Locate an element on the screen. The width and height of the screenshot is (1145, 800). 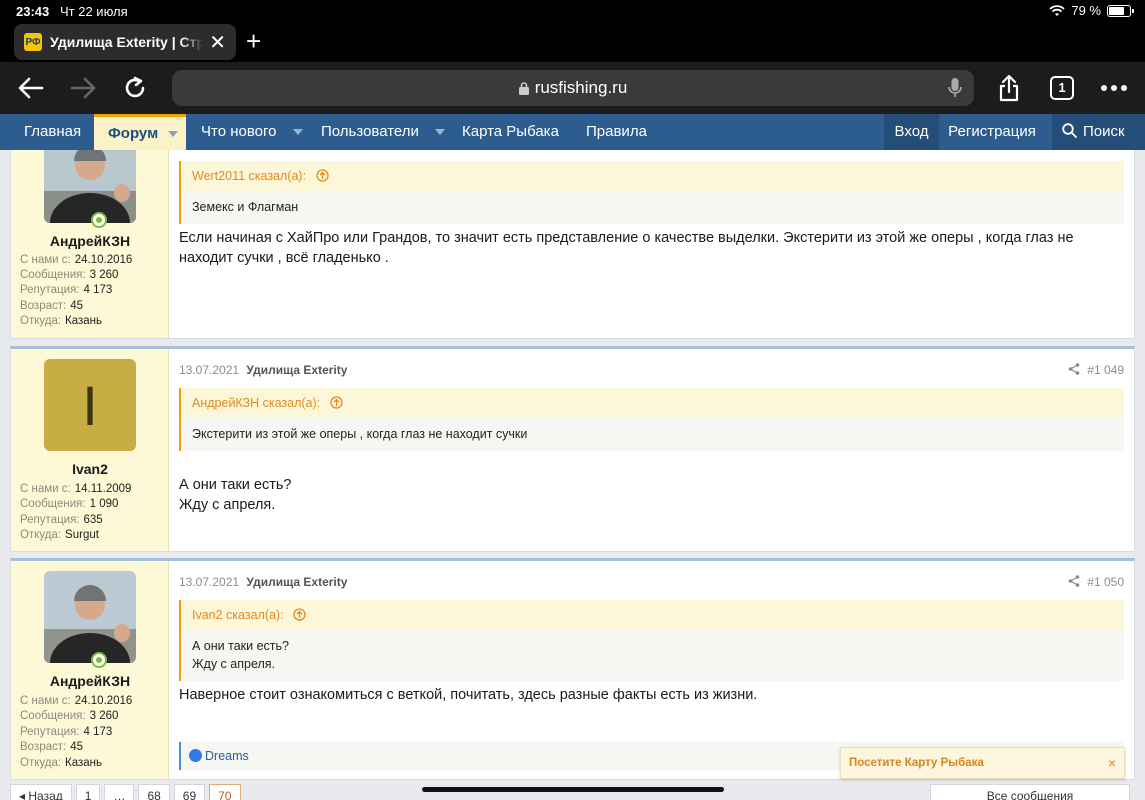
quote-author: АндрейКЗН сказал(а): is located at coordinates (652, 403).